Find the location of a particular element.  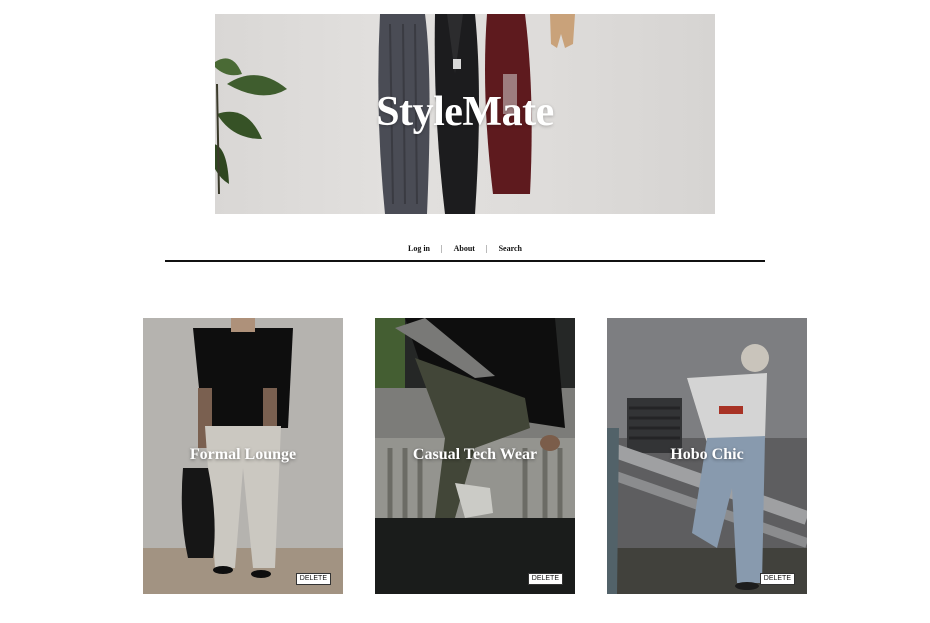

outfit-card-hobo-chic: Hobo Chic DELETE is located at coordinates (707, 456).